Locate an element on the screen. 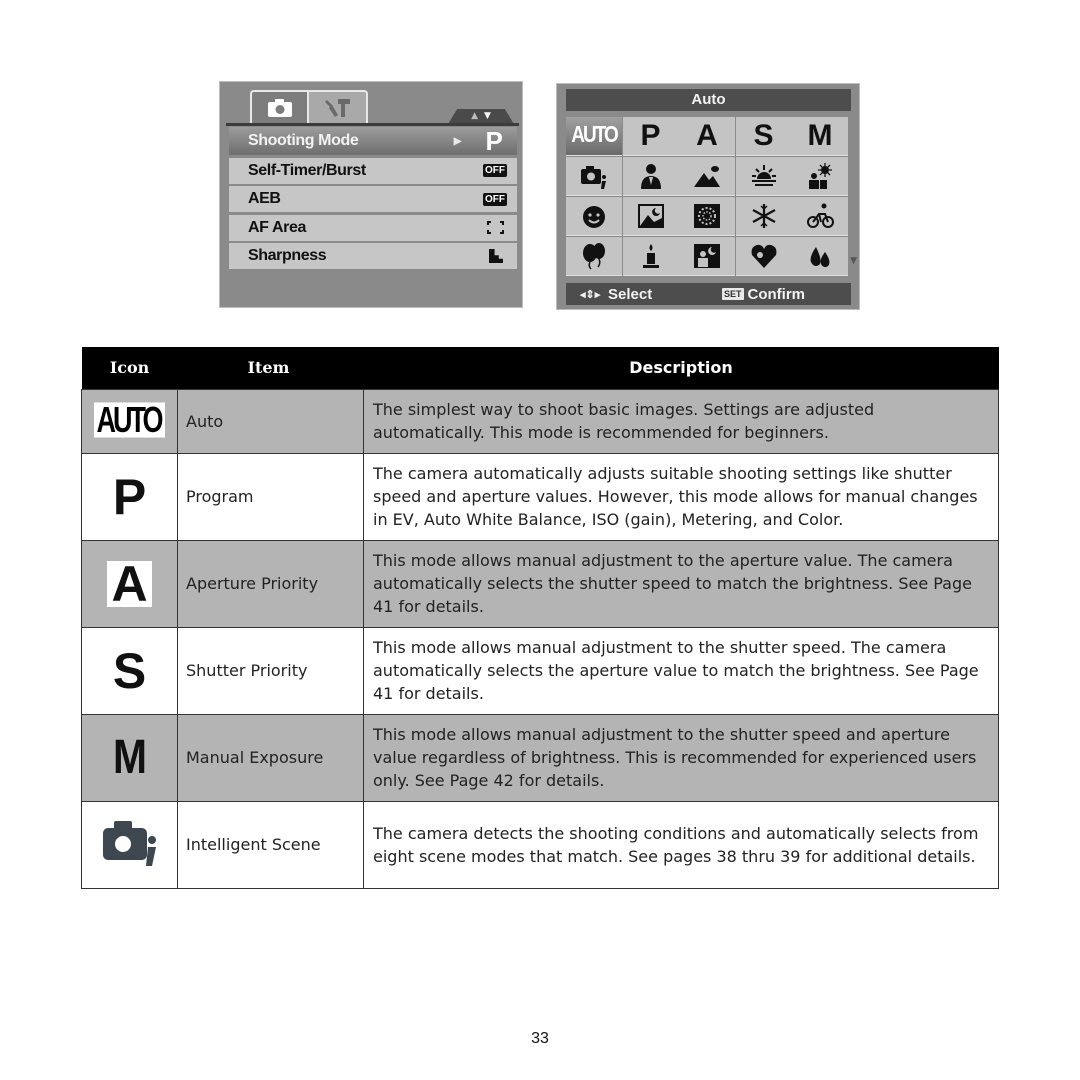 The height and width of the screenshot is (1080, 1080). item-name: Shutter Priority is located at coordinates (270, 670).